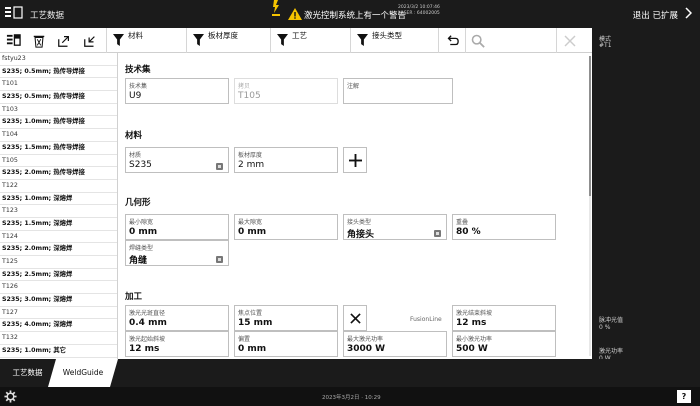 The image size is (700, 406). I want to click on clear-search-button, so click(570, 40).